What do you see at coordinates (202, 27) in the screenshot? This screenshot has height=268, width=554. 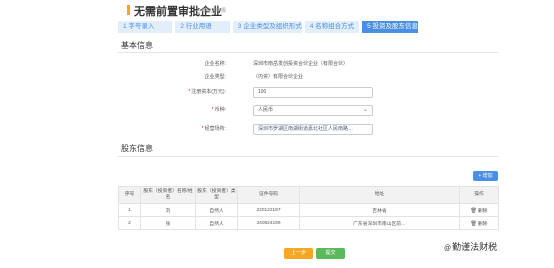 I see `step-2: 2 行业用语` at bounding box center [202, 27].